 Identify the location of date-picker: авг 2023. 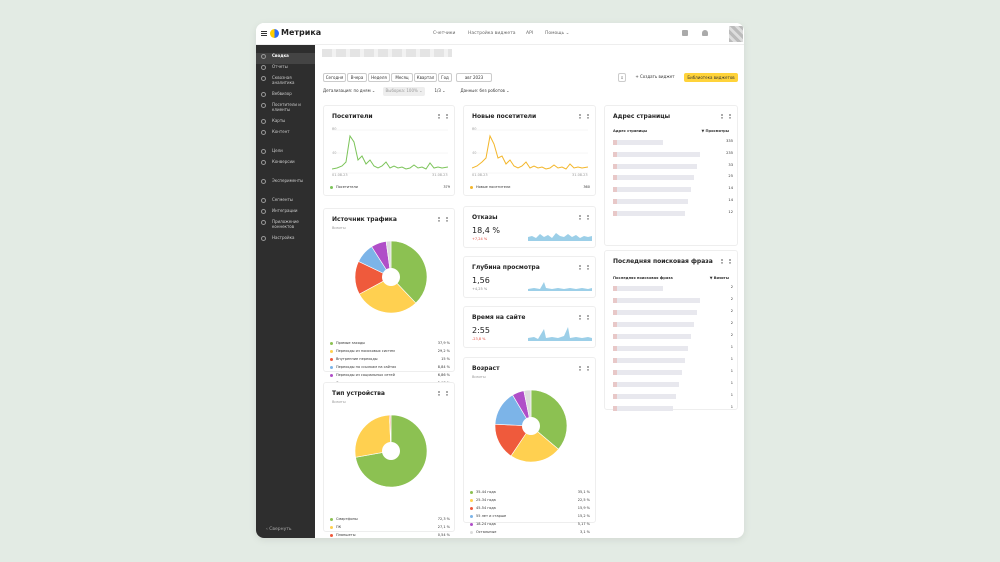
(474, 77).